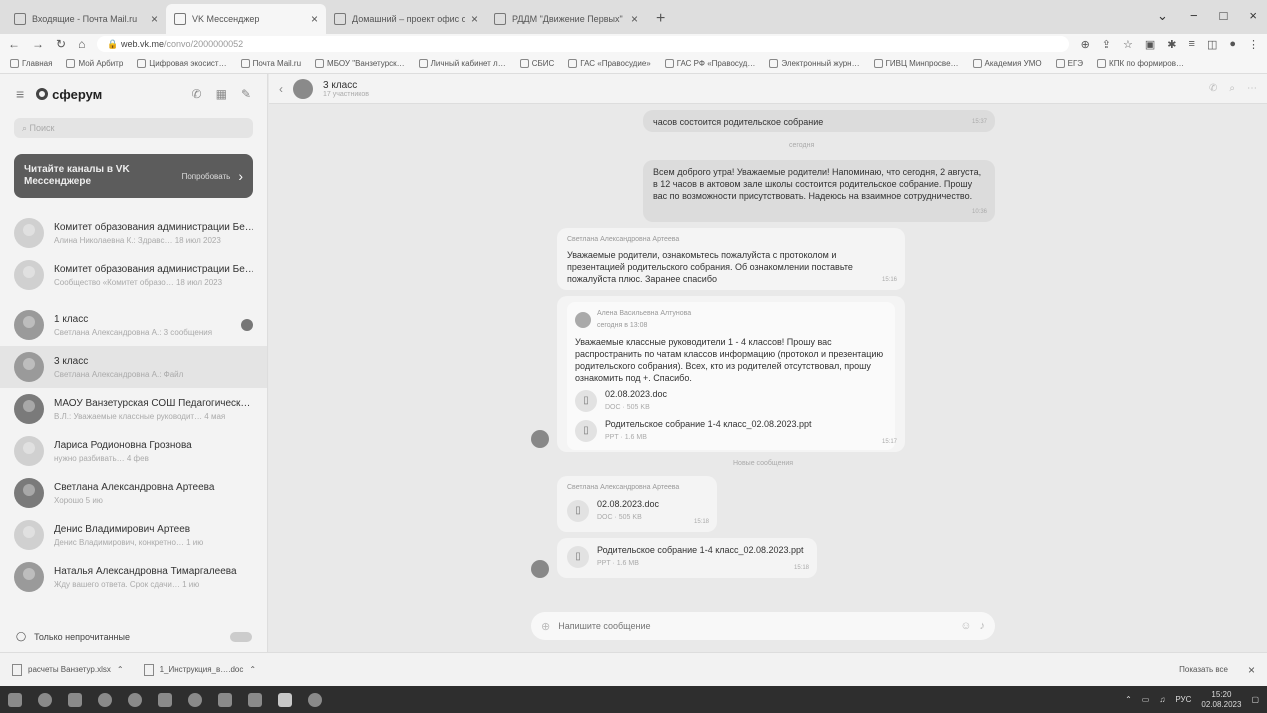 The image size is (1267, 713). What do you see at coordinates (1162, 16) in the screenshot?
I see `tab-search-icon: ⌄` at bounding box center [1162, 16].